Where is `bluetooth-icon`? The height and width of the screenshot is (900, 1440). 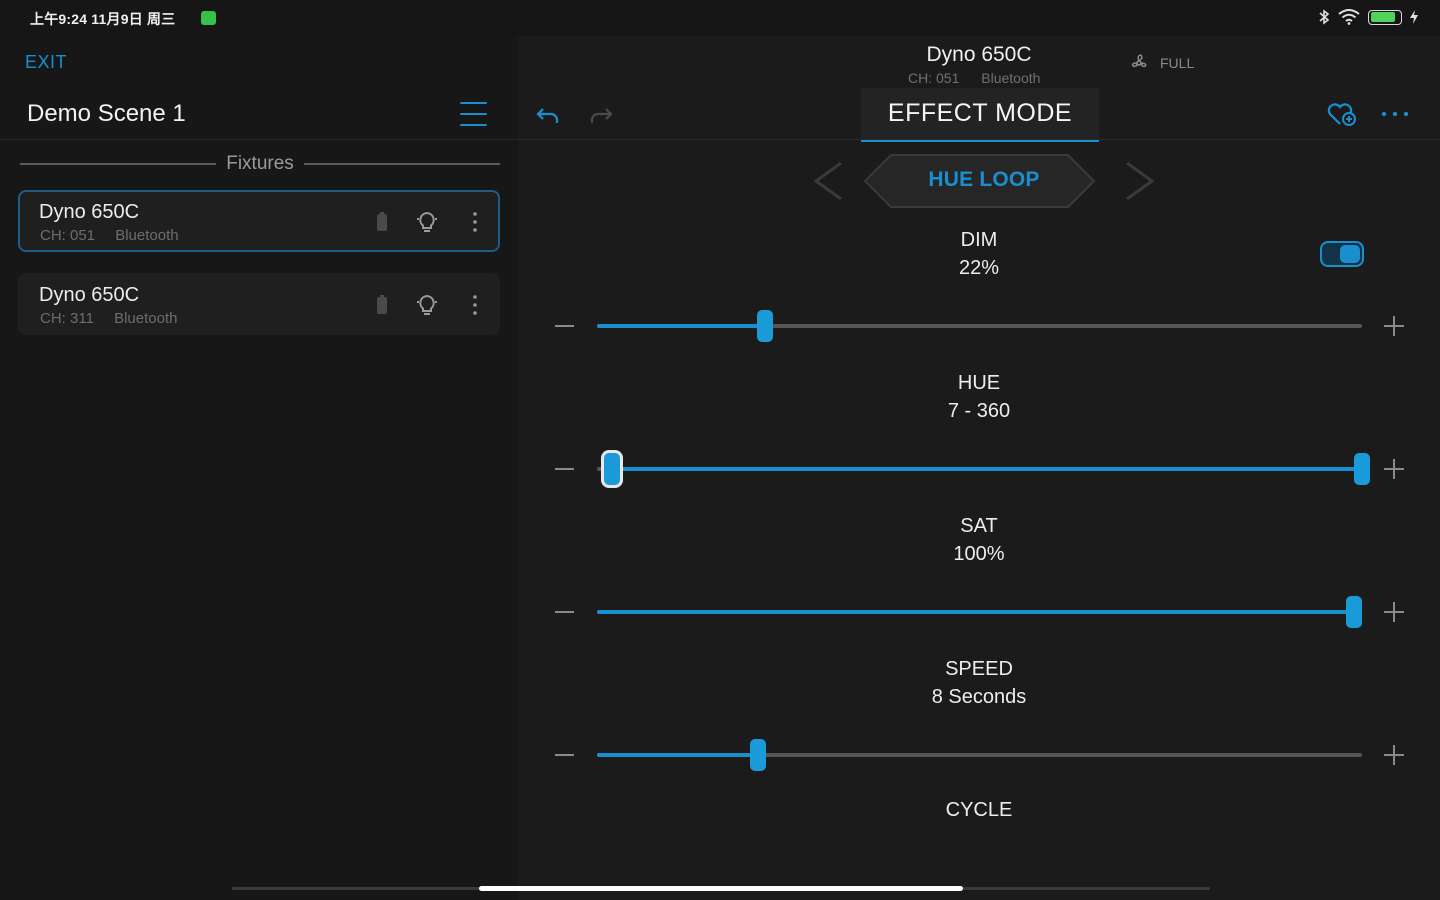
bluetooth-icon is located at coordinates (1324, 17).